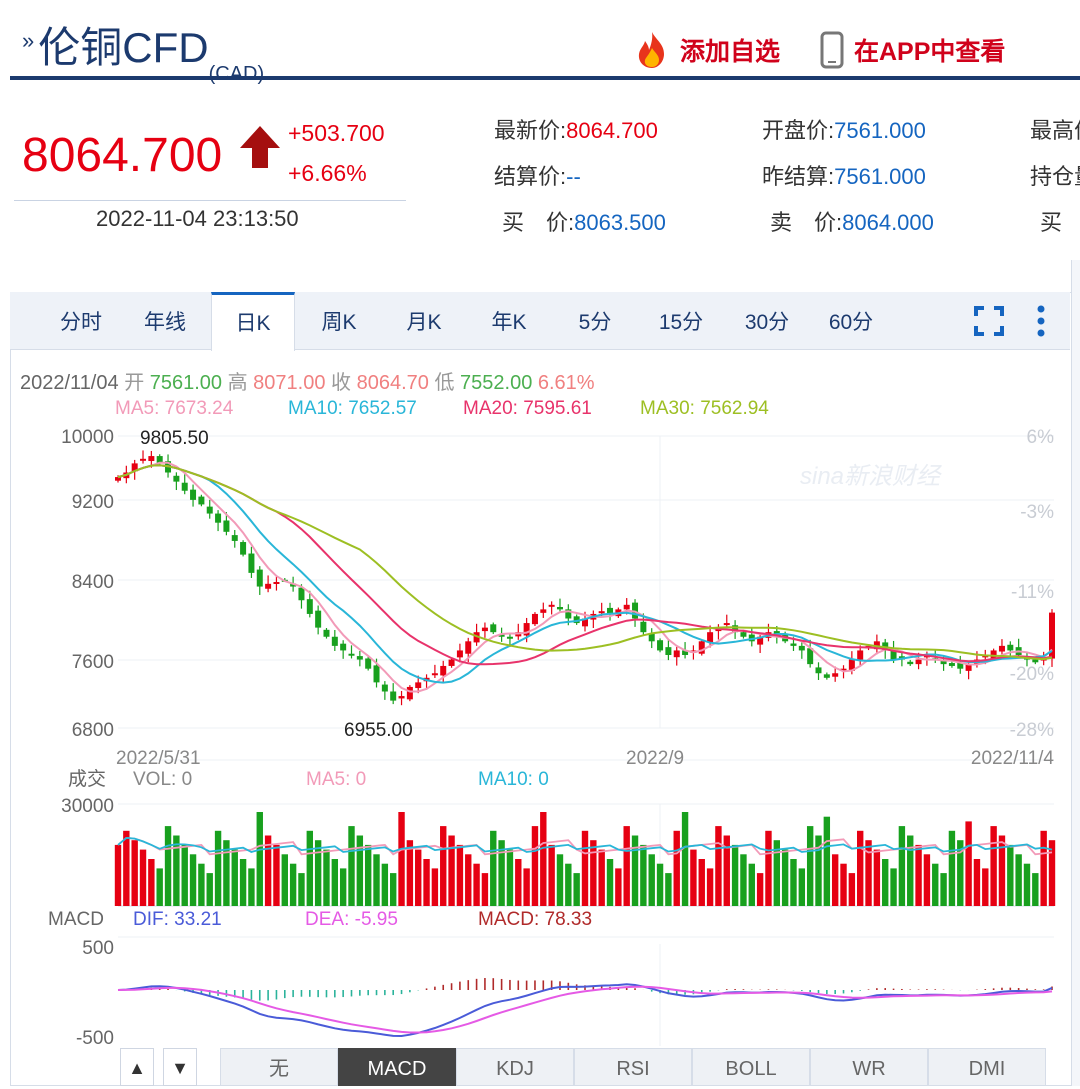  What do you see at coordinates (279, 1067) in the screenshot?
I see `indicator-tab-none: 无` at bounding box center [279, 1067].